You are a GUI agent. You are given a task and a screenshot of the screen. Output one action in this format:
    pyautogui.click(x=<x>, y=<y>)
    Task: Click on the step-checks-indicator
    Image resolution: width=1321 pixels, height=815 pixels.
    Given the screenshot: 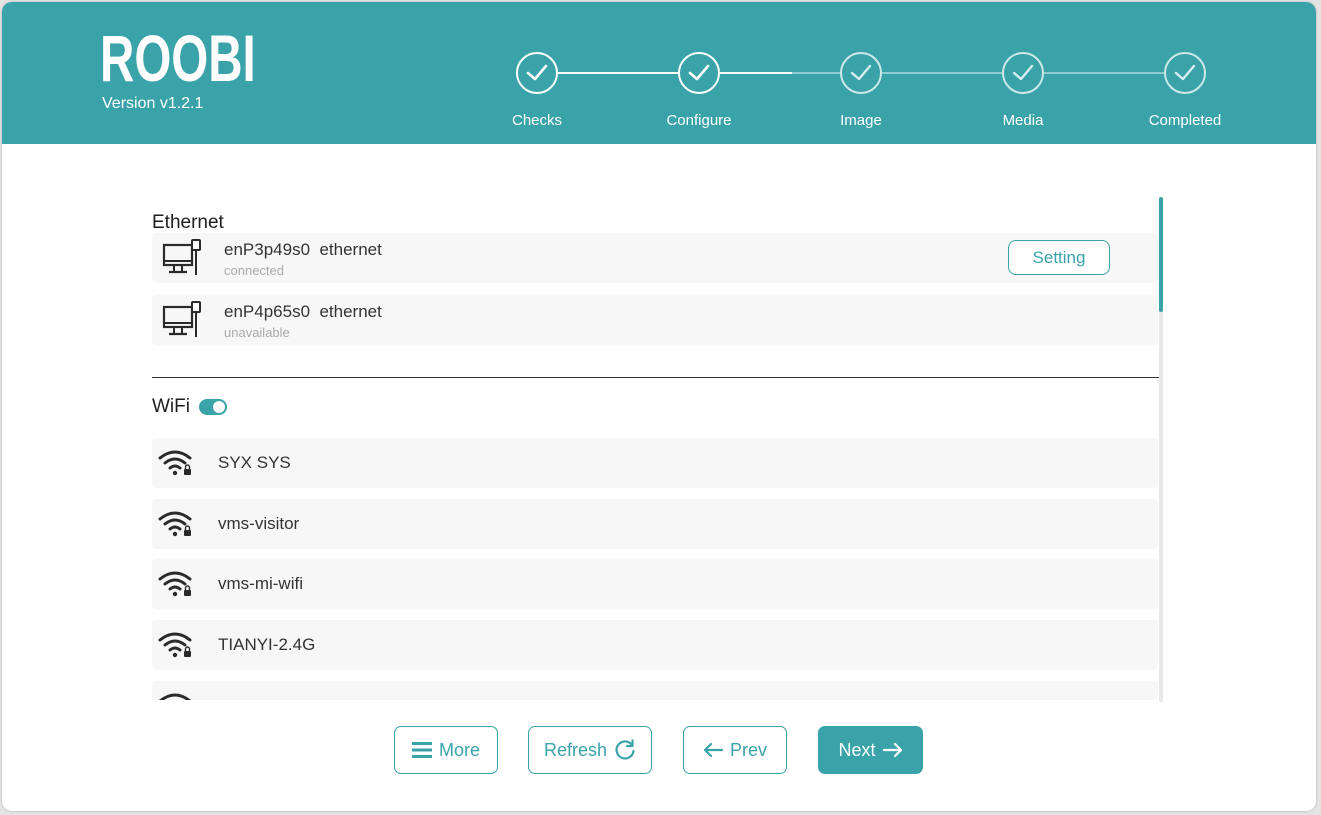 What is the action you would take?
    pyautogui.click(x=537, y=73)
    